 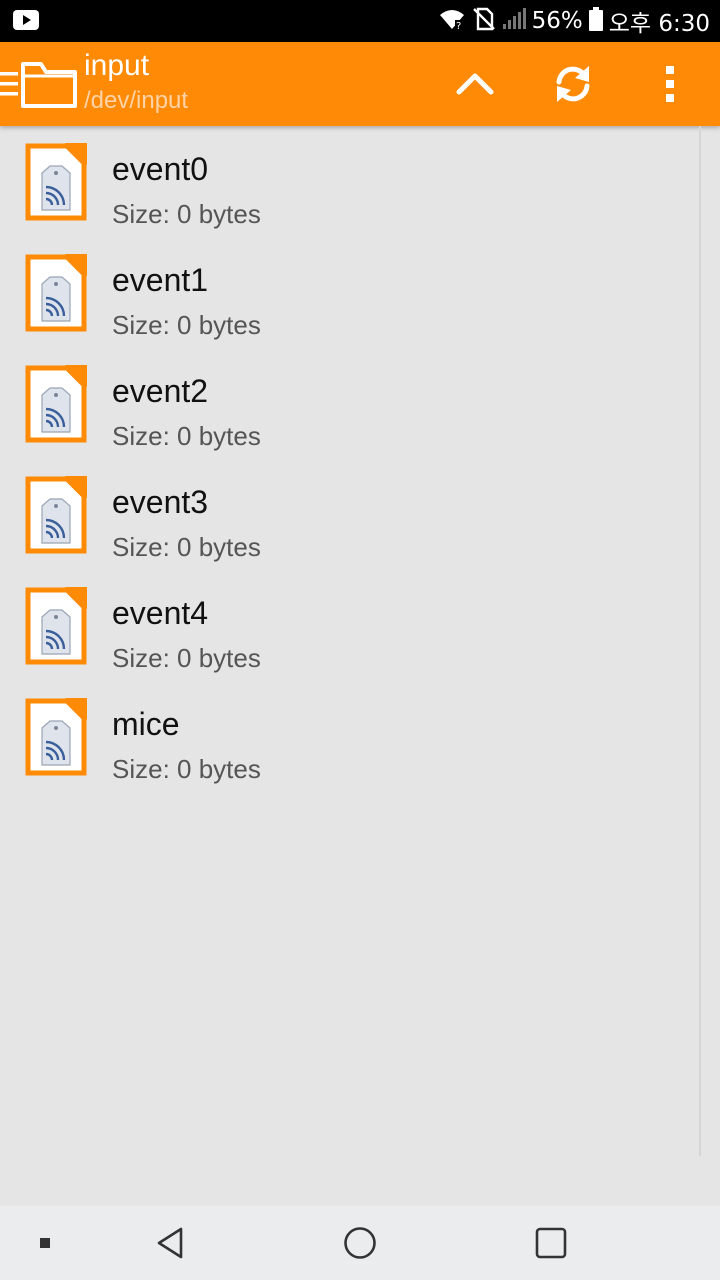 I want to click on list-item: event2 Size: 0 bytes, so click(x=350, y=403).